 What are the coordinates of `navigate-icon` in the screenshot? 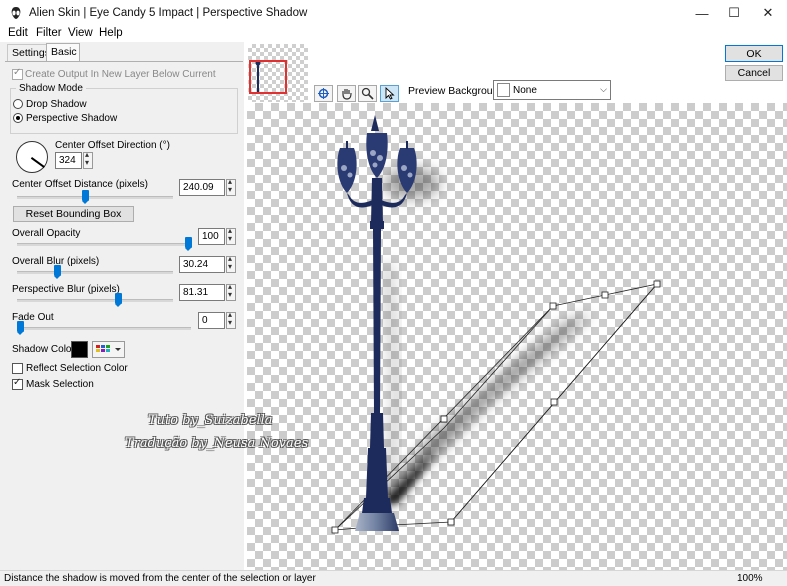 It's located at (323, 93).